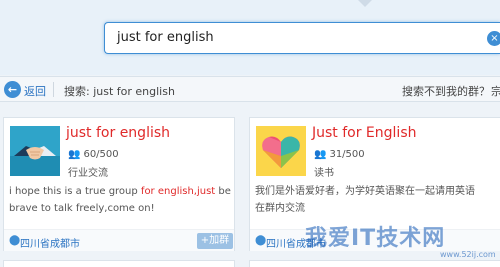 Image resolution: width=500 pixels, height=267 pixels. Describe the element at coordinates (215, 241) in the screenshot. I see `join-group-button: +加群` at that location.